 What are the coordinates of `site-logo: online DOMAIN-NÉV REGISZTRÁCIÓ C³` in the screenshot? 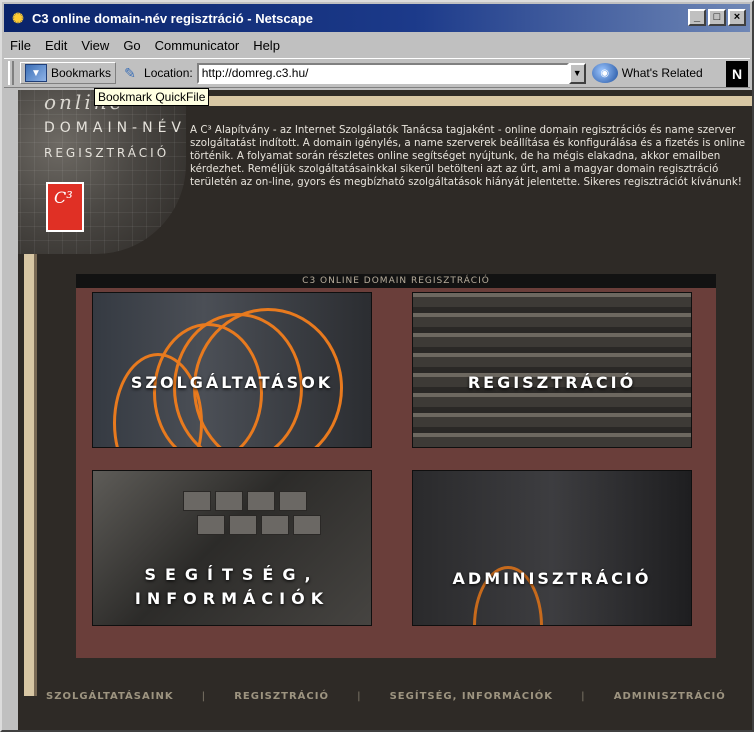 It's located at (102, 172).